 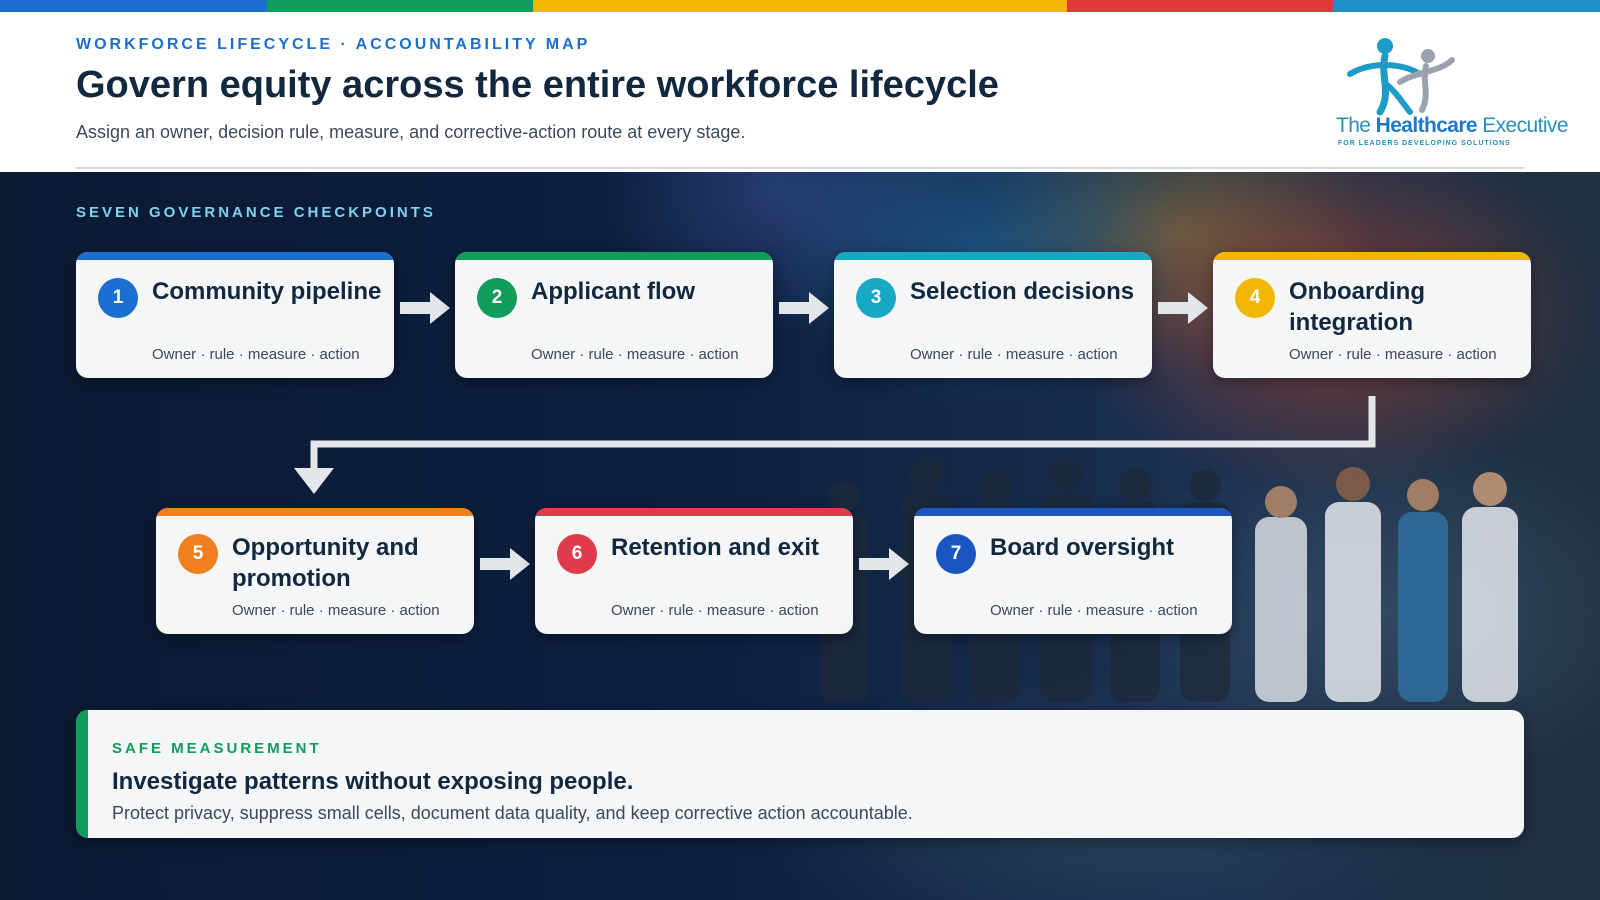 I want to click on section-label: SEVEN GOVERNANCE CHECKPOINTS, so click(x=256, y=212).